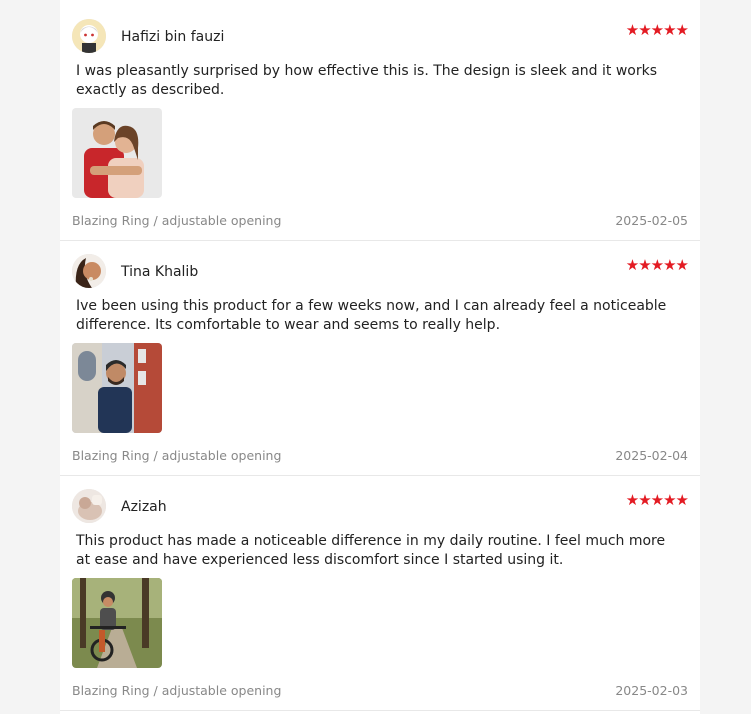 This screenshot has height=714, width=751. Describe the element at coordinates (651, 690) in the screenshot. I see `review-date: 2025-02-03` at that location.